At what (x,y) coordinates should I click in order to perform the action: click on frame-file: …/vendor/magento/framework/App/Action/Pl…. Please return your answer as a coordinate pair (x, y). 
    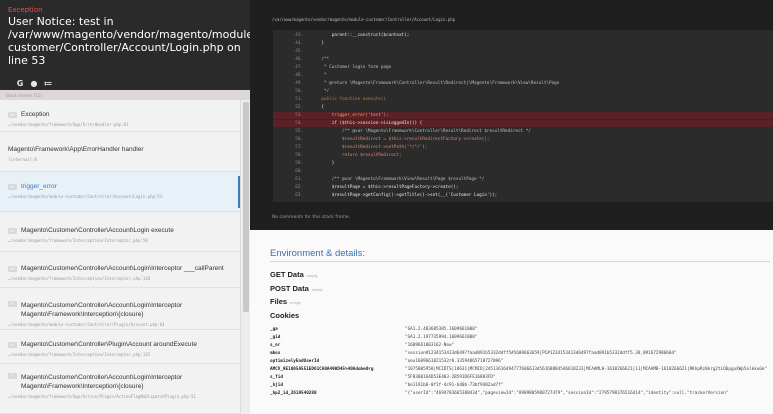
    Looking at the image, I should click on (102, 396).